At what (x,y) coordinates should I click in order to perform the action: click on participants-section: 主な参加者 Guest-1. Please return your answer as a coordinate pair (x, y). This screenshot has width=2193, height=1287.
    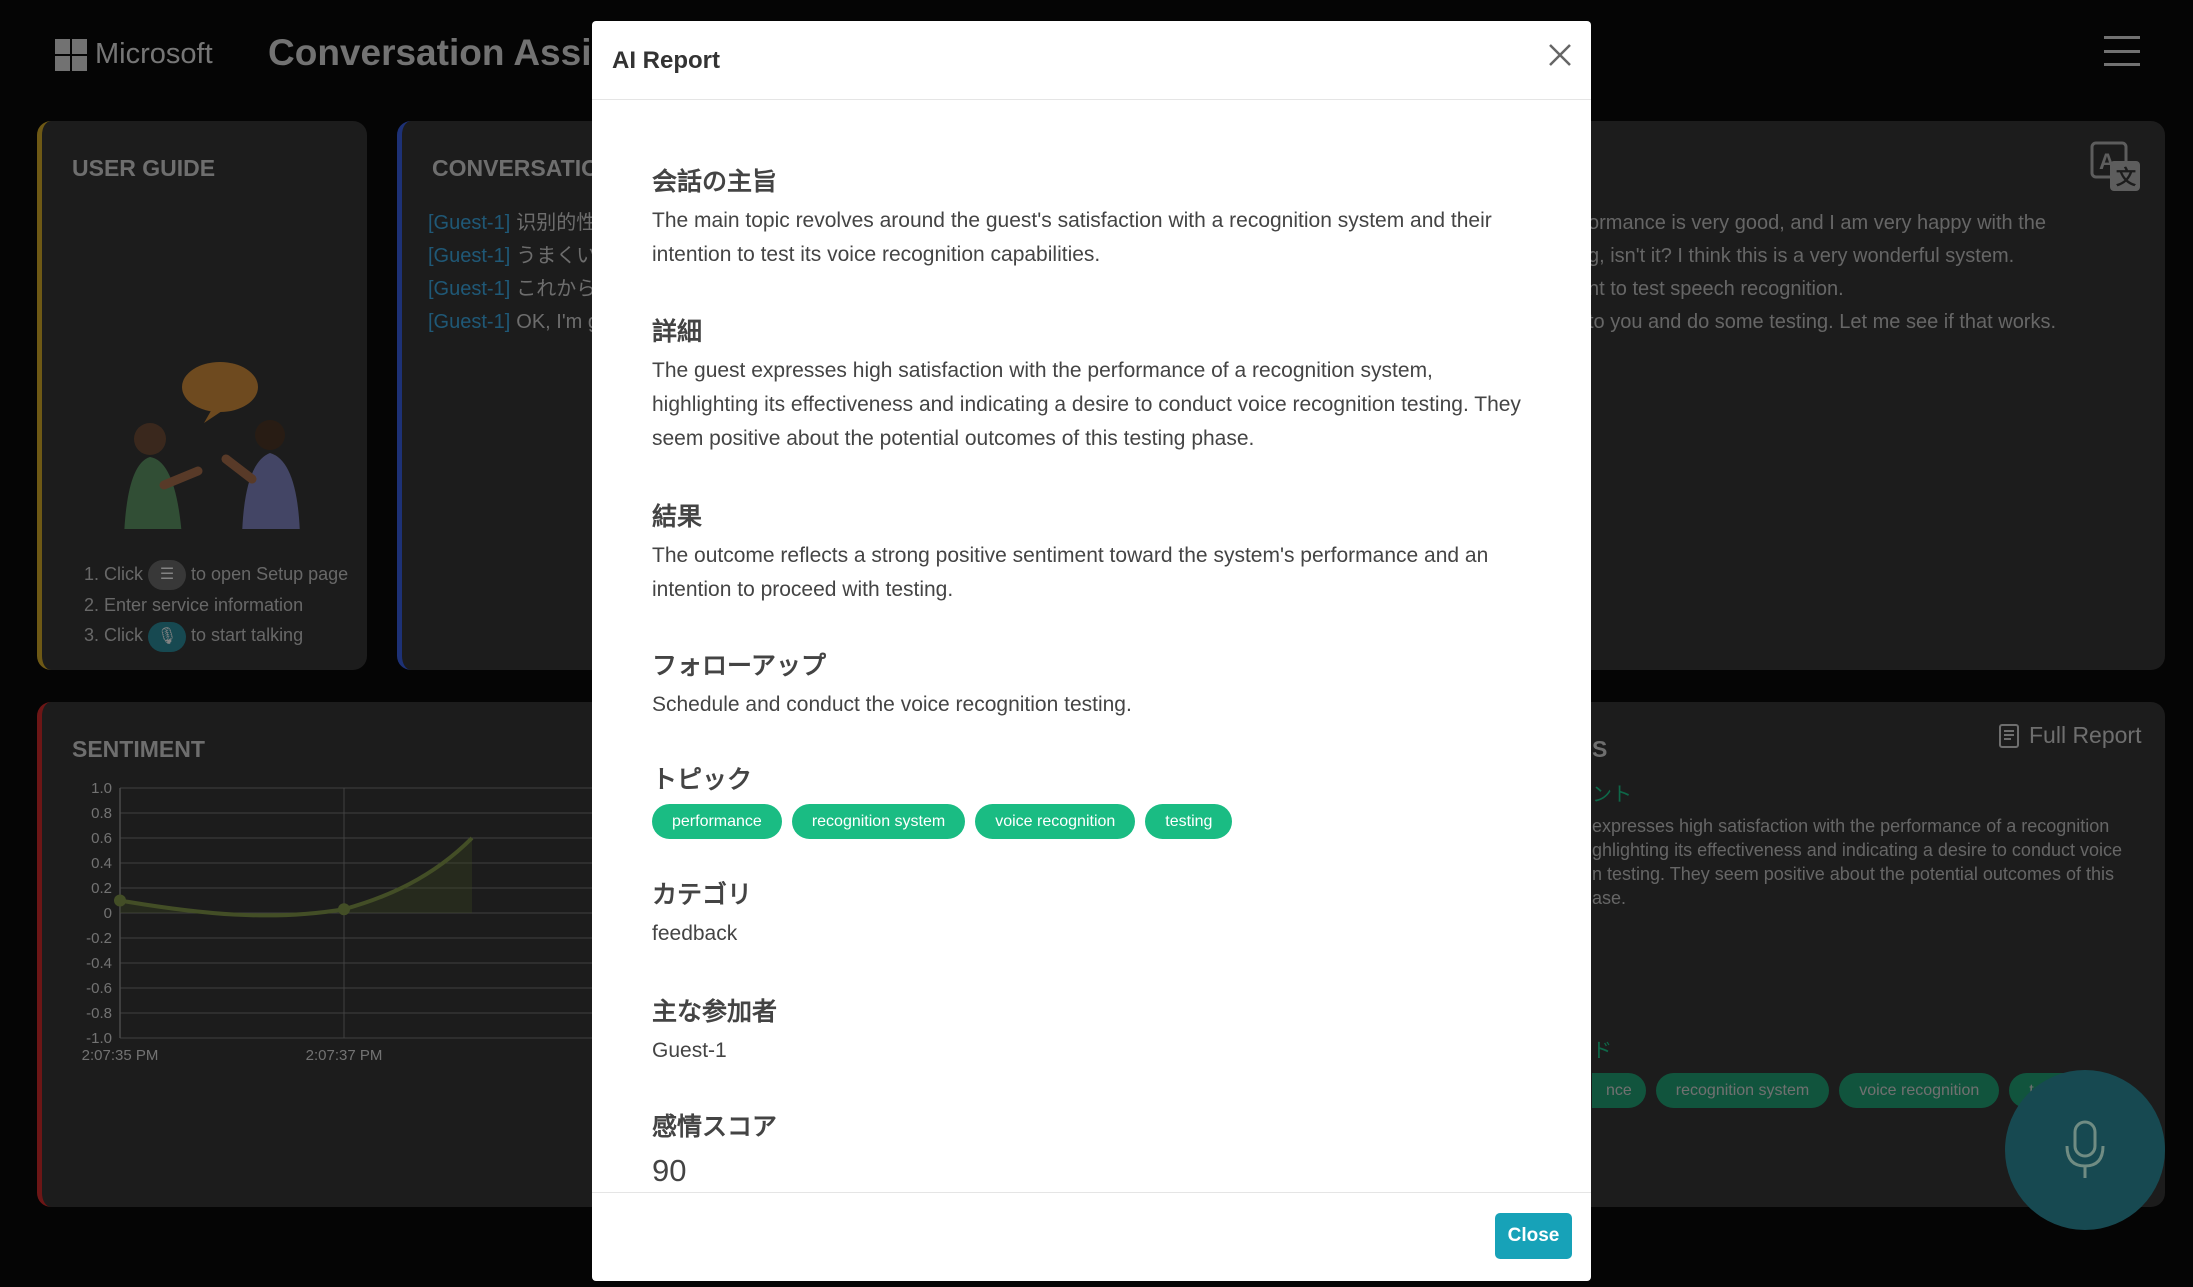
    Looking at the image, I should click on (1097, 1030).